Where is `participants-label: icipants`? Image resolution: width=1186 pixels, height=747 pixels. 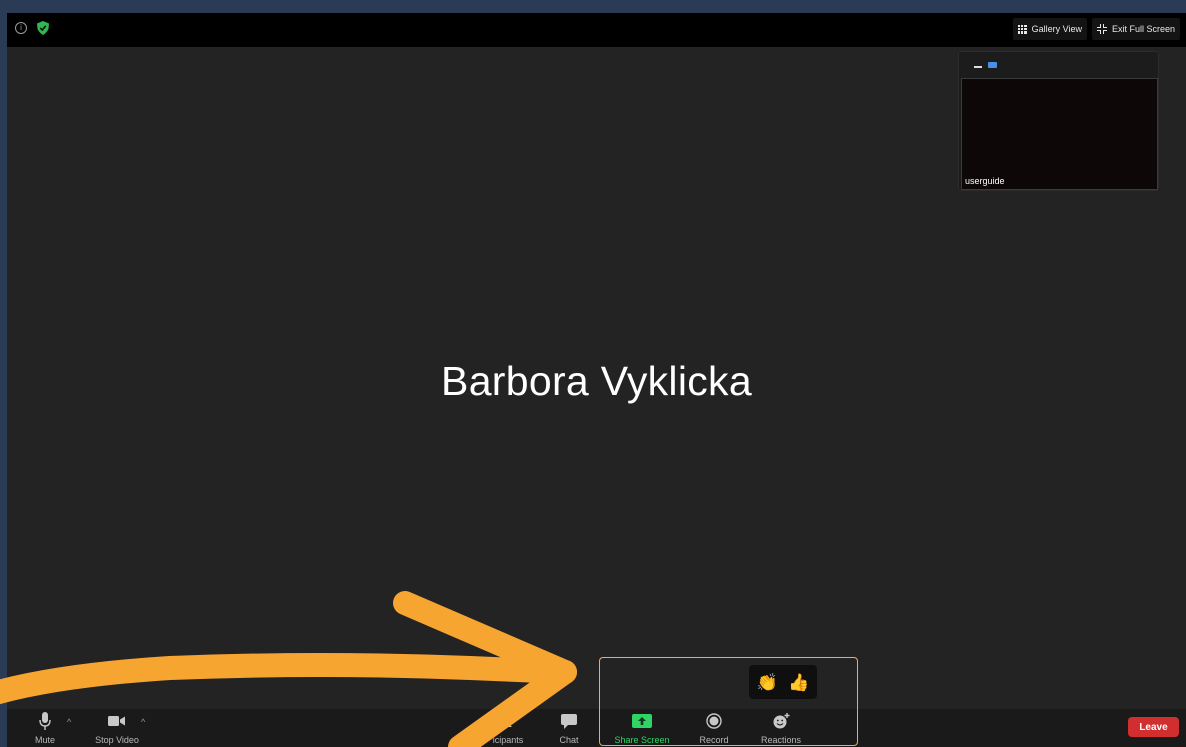 participants-label: icipants is located at coordinates (508, 740).